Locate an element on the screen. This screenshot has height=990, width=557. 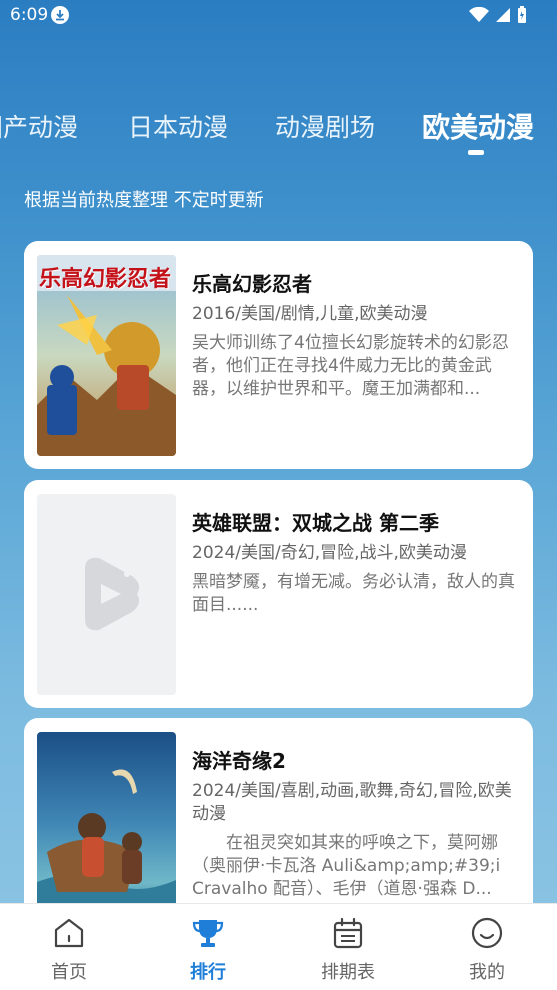
status-bar: 6:09 is located at coordinates (278, 16).